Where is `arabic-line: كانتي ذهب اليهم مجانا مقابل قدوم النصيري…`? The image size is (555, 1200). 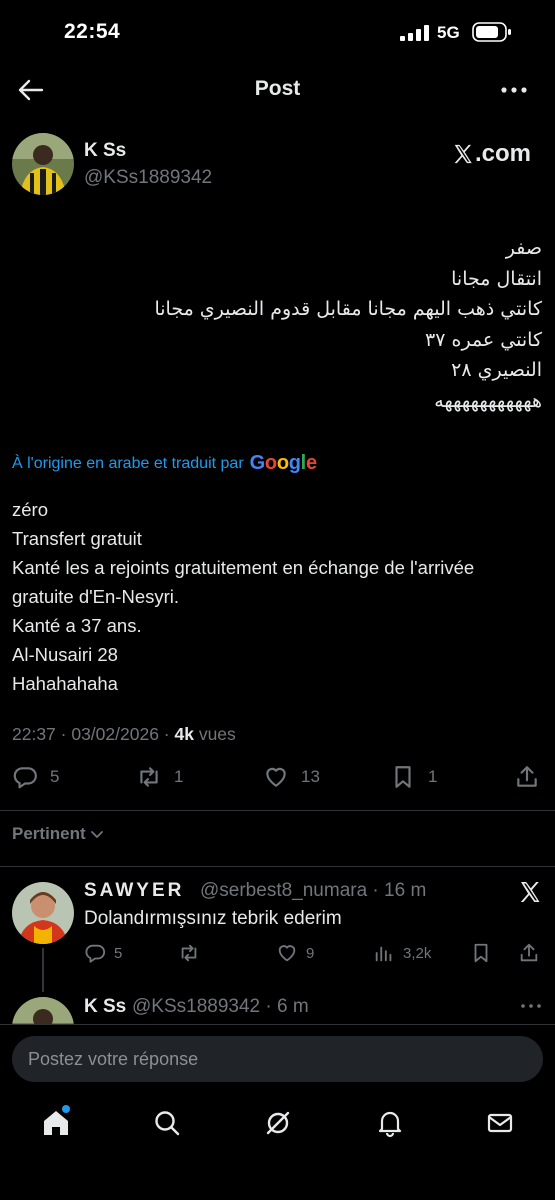 arabic-line: كانتي ذهب اليهم مجانا مقابل قدوم النصيري… is located at coordinates (348, 309).